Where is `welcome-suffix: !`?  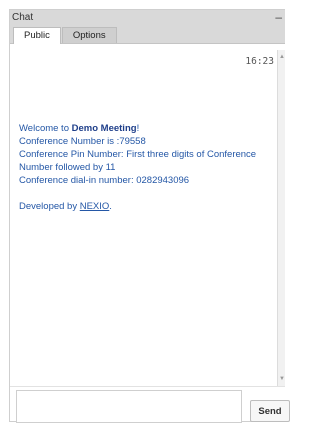
welcome-suffix: ! is located at coordinates (138, 128).